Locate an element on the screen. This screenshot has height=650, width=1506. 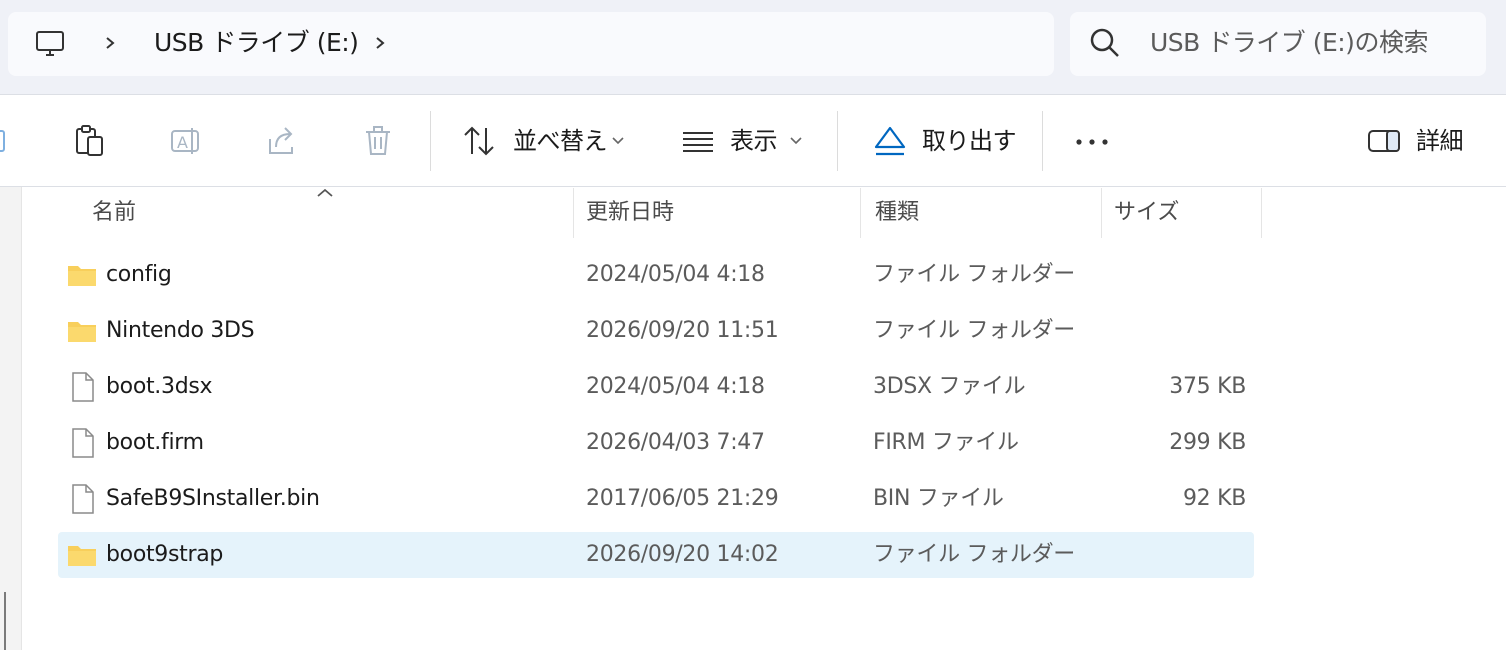
column-header-name: 名前 is located at coordinates (114, 213).